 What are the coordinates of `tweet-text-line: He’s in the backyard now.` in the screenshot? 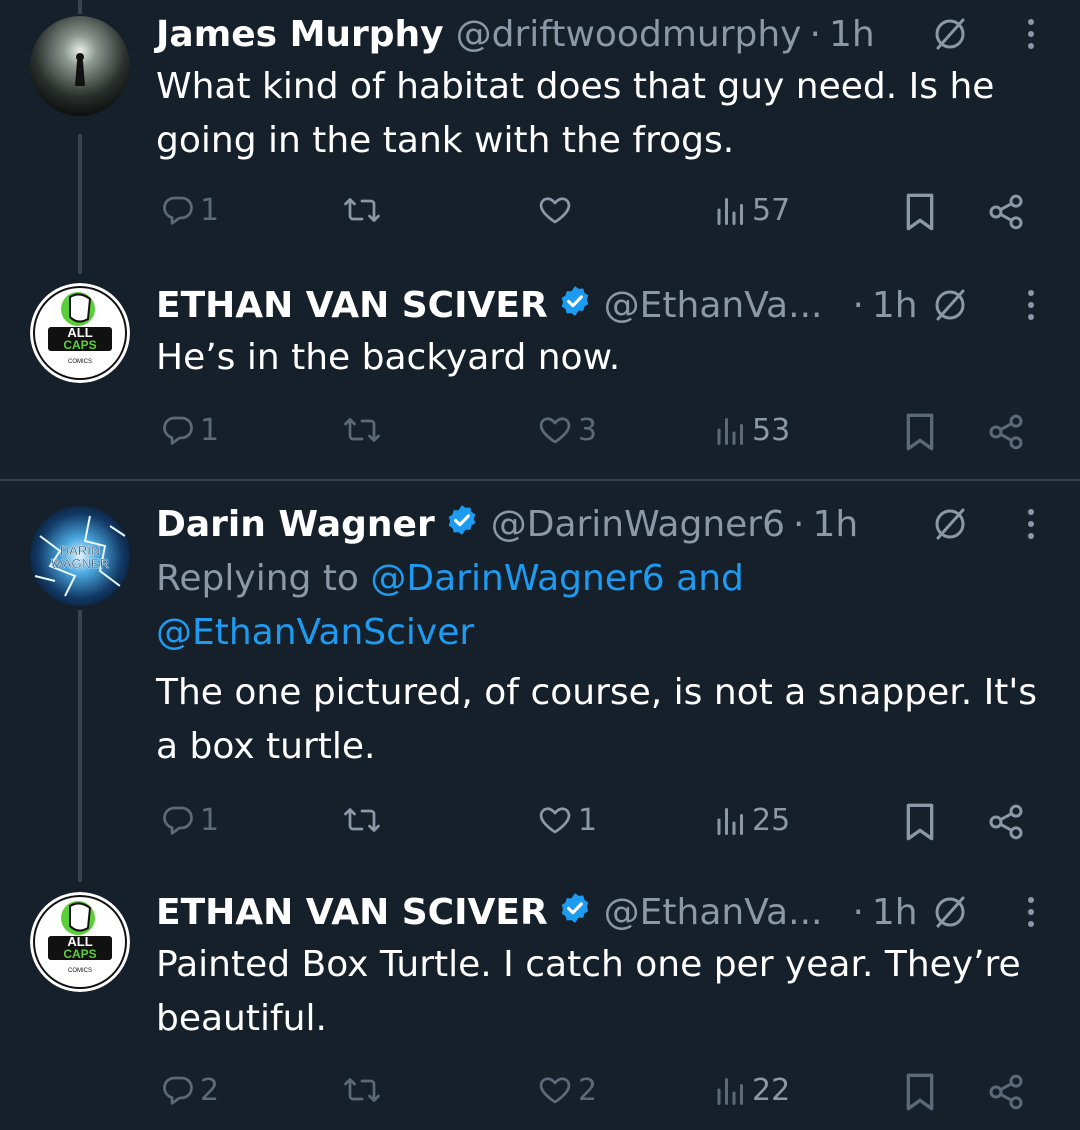 It's located at (388, 357).